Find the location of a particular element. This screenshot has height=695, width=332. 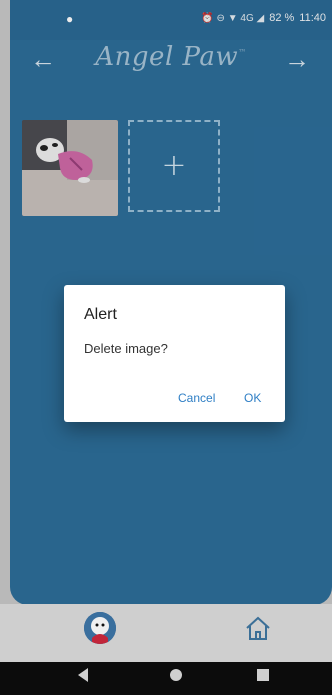

system-nav-bar is located at coordinates (166, 678).